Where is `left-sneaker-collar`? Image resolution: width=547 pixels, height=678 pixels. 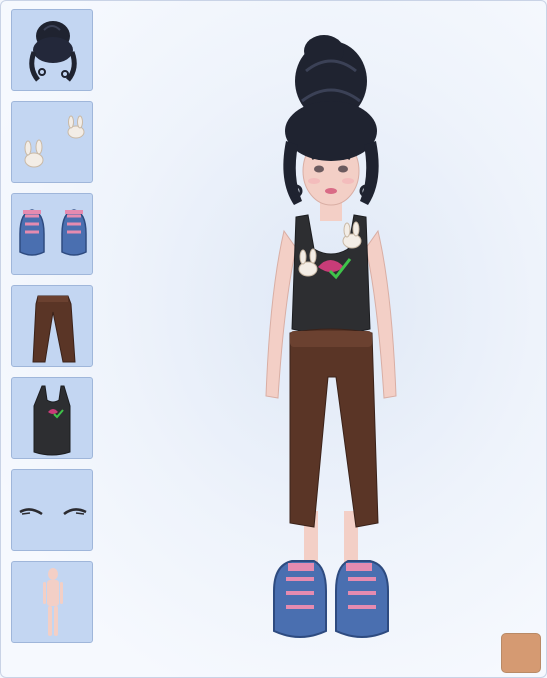
left-sneaker-collar is located at coordinates (301, 567).